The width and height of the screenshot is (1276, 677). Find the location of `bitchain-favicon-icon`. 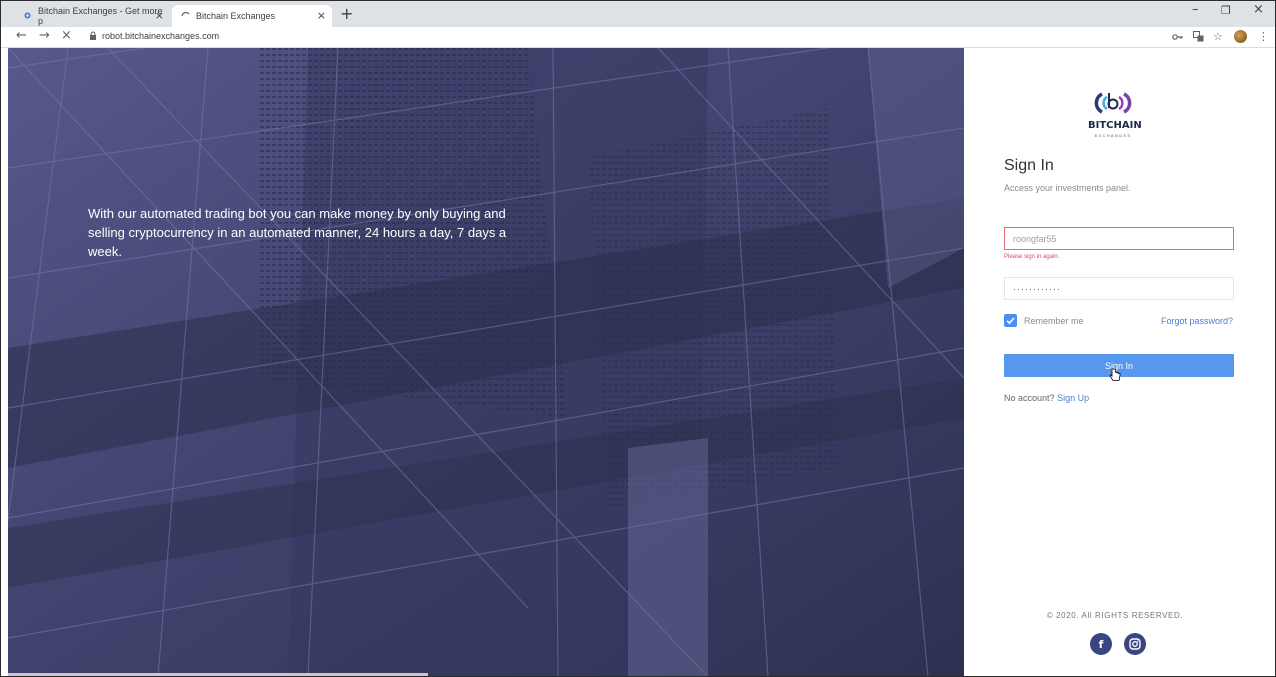

bitchain-favicon-icon is located at coordinates (27, 15).